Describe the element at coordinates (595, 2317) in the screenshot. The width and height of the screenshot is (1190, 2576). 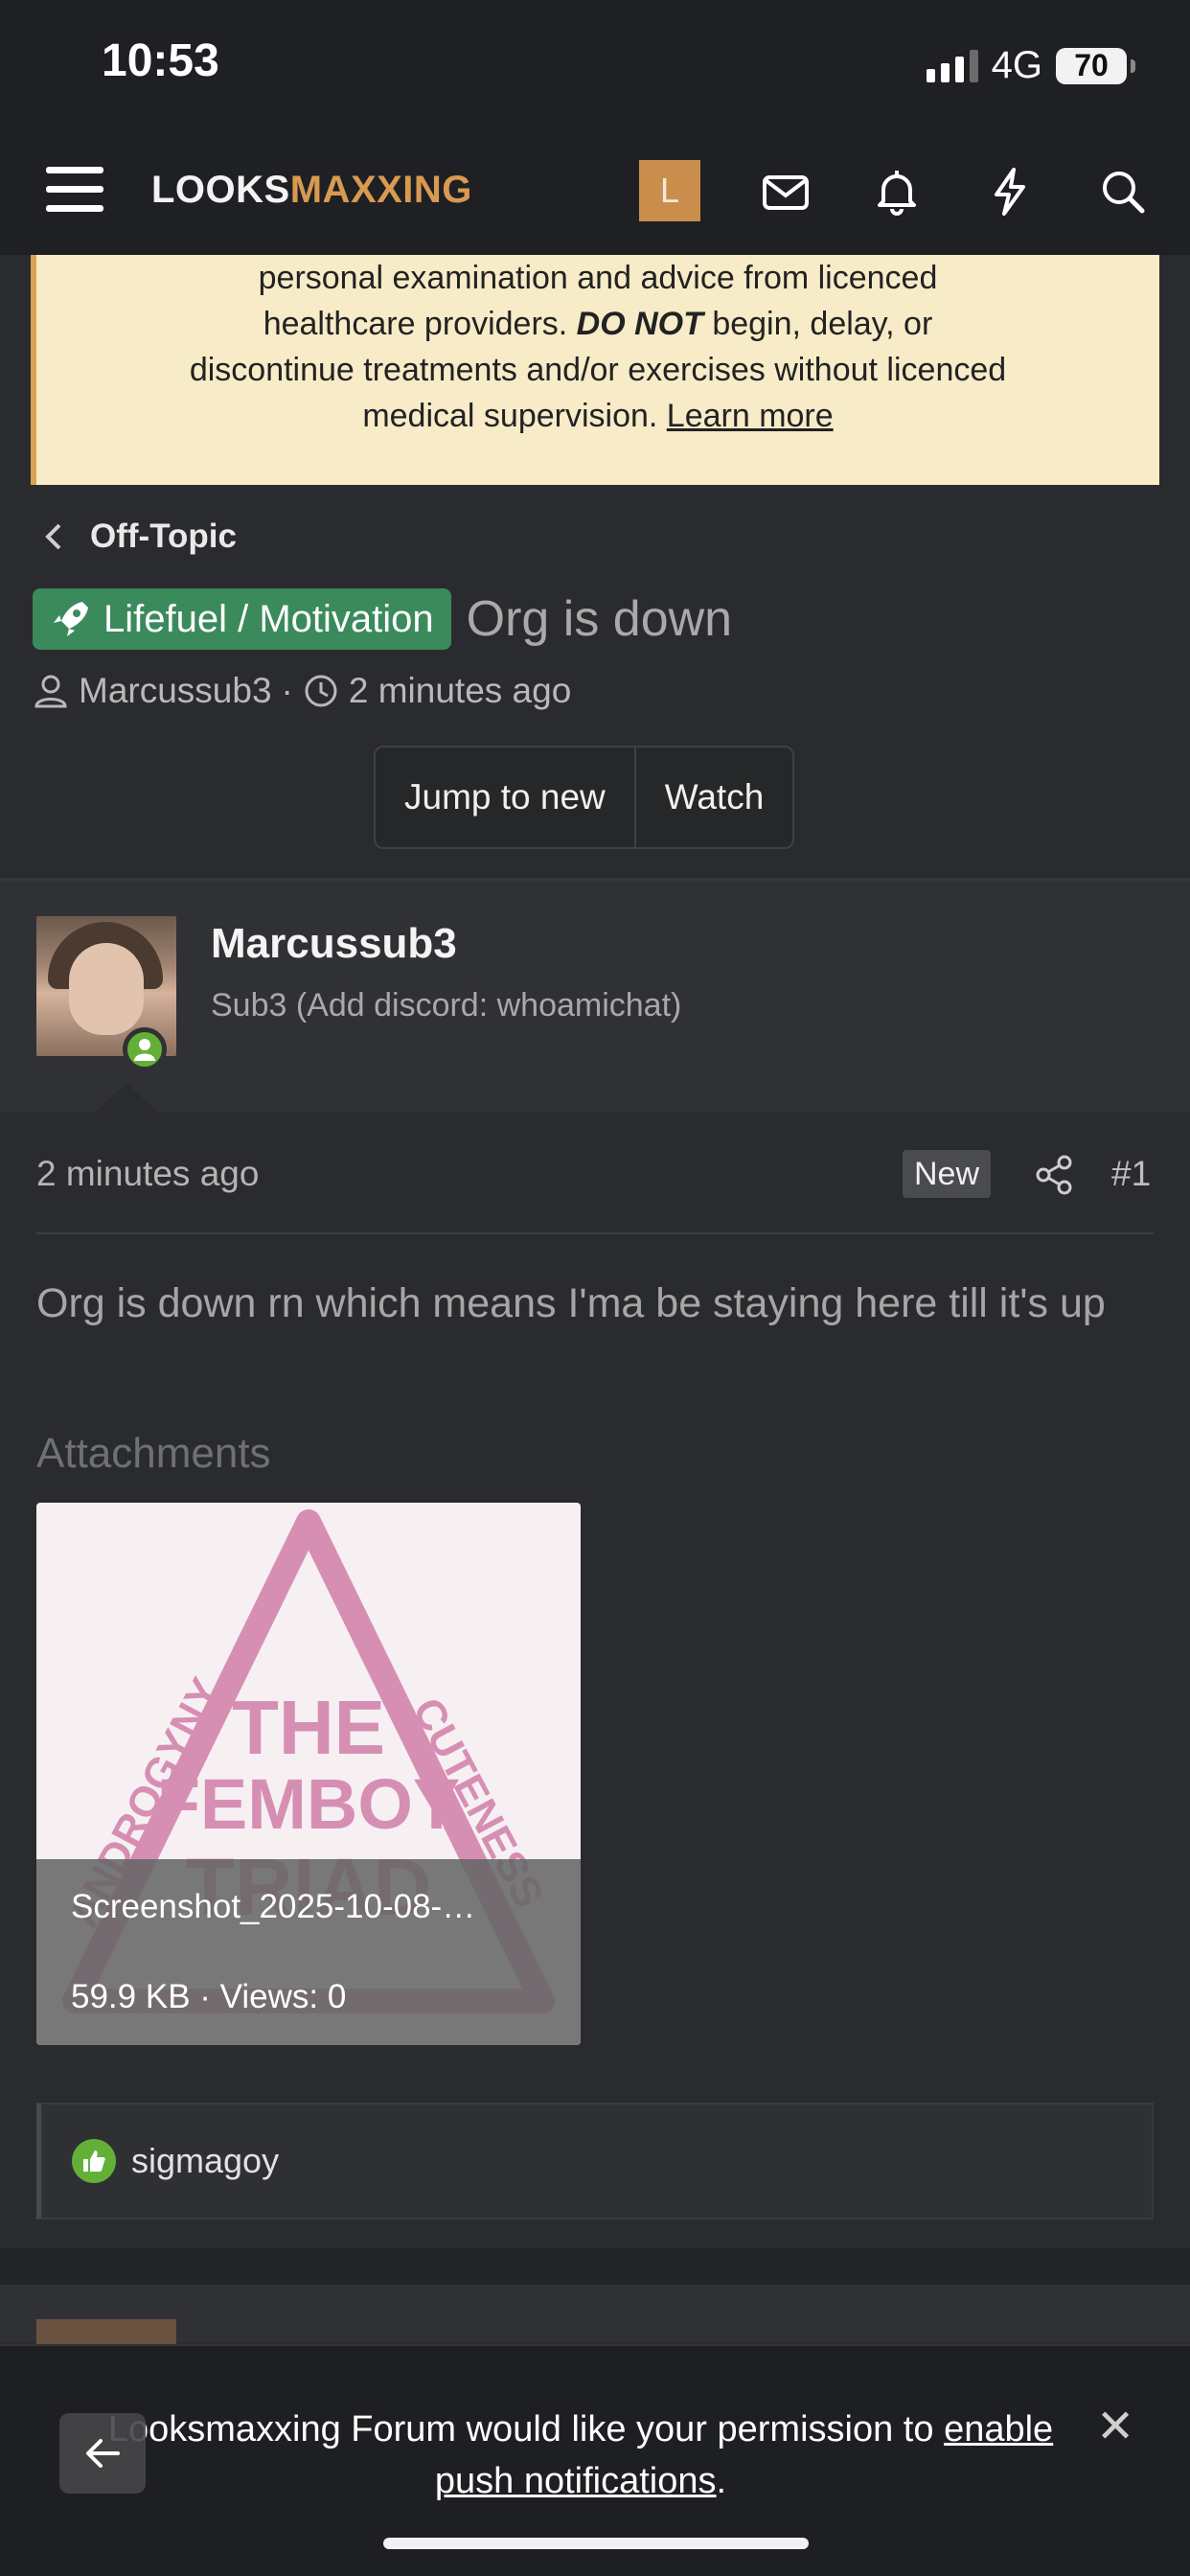
I see `next-post-preview` at that location.